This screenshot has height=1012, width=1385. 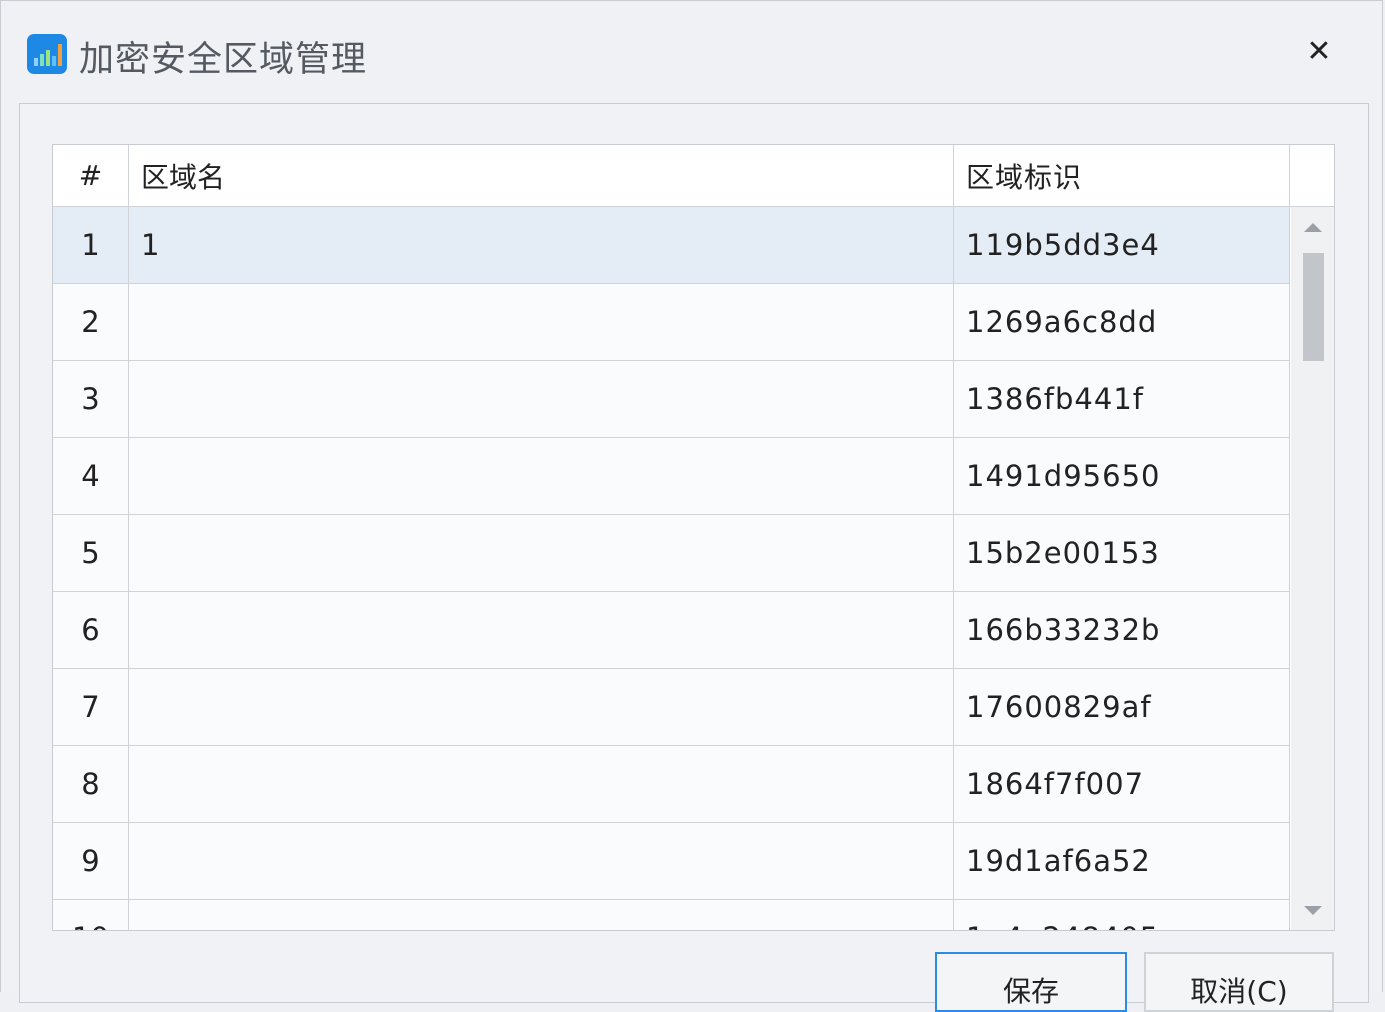 I want to click on column-header-index: #, so click(x=91, y=175).